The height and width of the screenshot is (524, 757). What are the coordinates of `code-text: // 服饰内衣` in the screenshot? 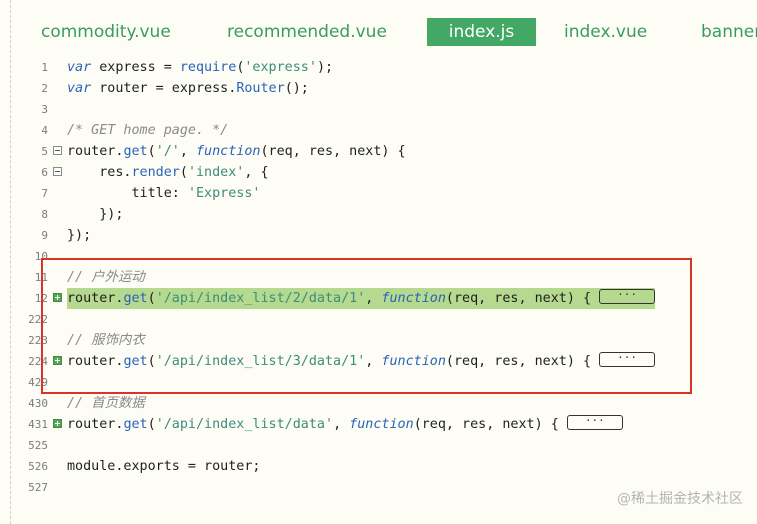 It's located at (106, 340).